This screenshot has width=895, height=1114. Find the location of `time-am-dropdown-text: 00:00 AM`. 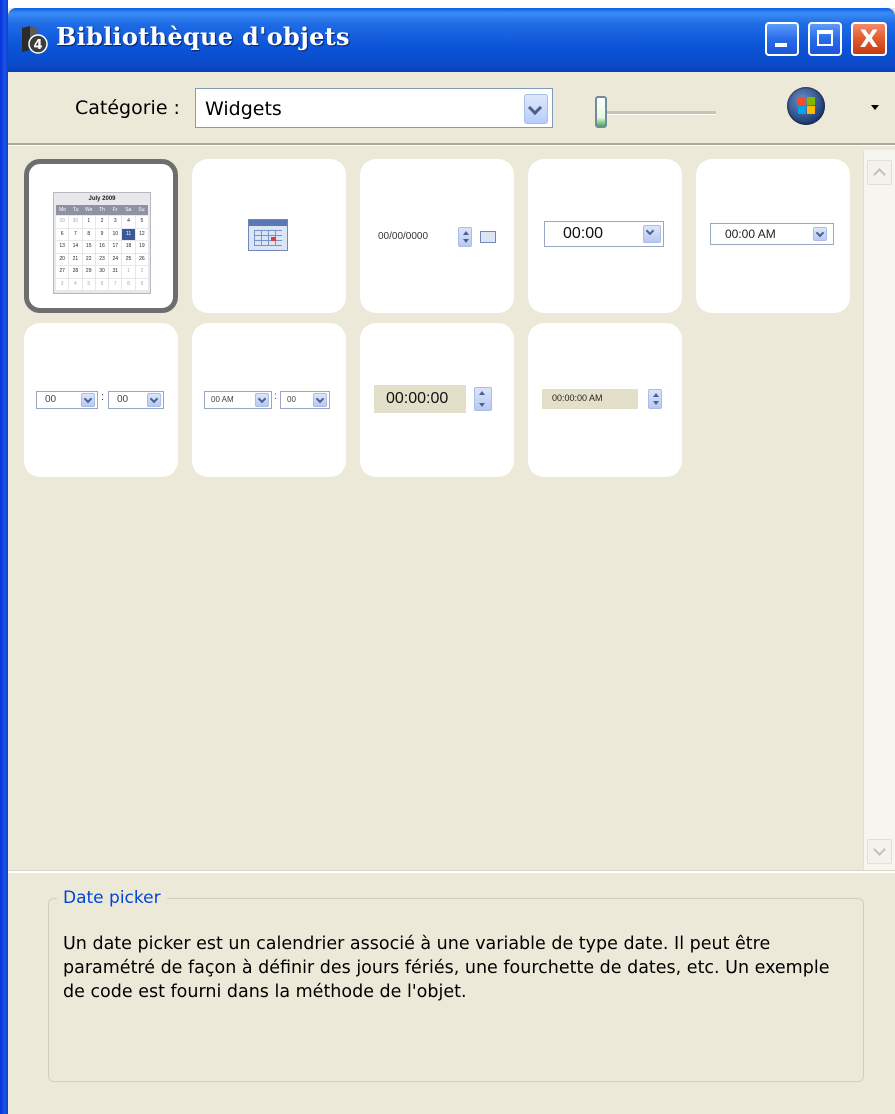

time-am-dropdown-text: 00:00 AM is located at coordinates (750, 234).